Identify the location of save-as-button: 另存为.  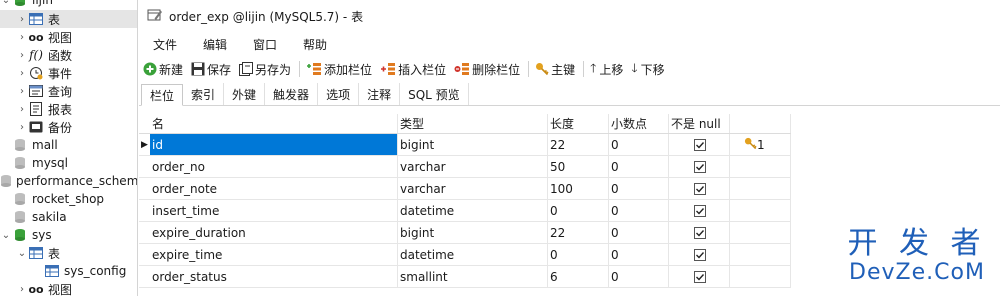
(265, 69).